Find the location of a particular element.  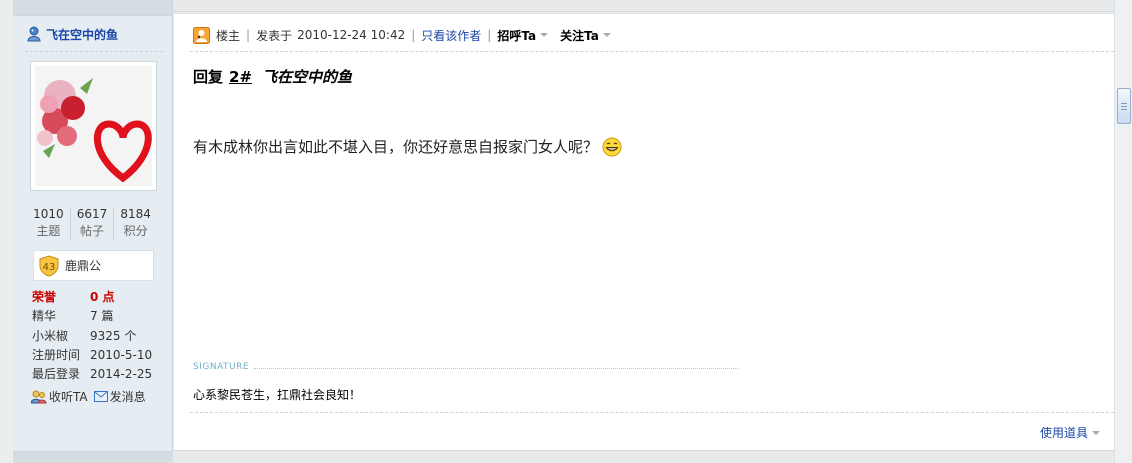

scrollbar-thumb is located at coordinates (1124, 106).